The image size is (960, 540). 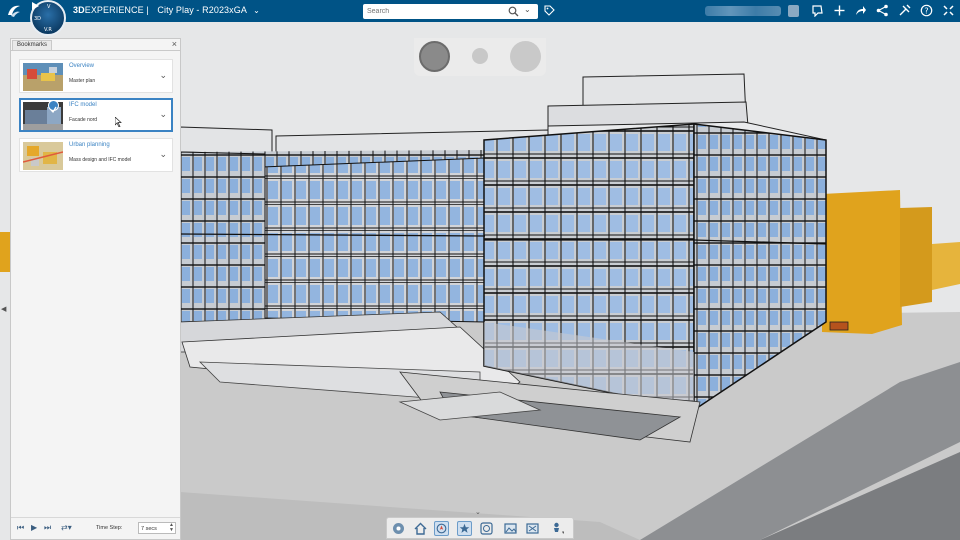 What do you see at coordinates (82, 66) in the screenshot?
I see `bookmark-title: Overview` at bounding box center [82, 66].